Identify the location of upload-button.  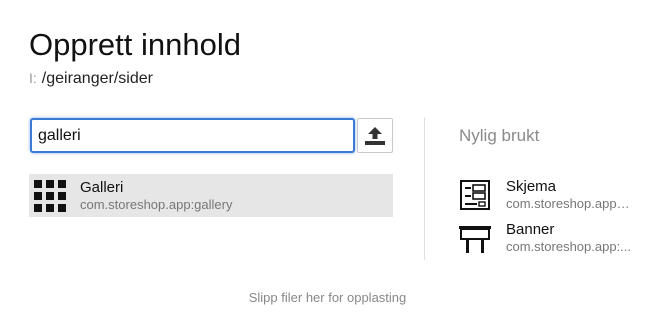
(375, 135).